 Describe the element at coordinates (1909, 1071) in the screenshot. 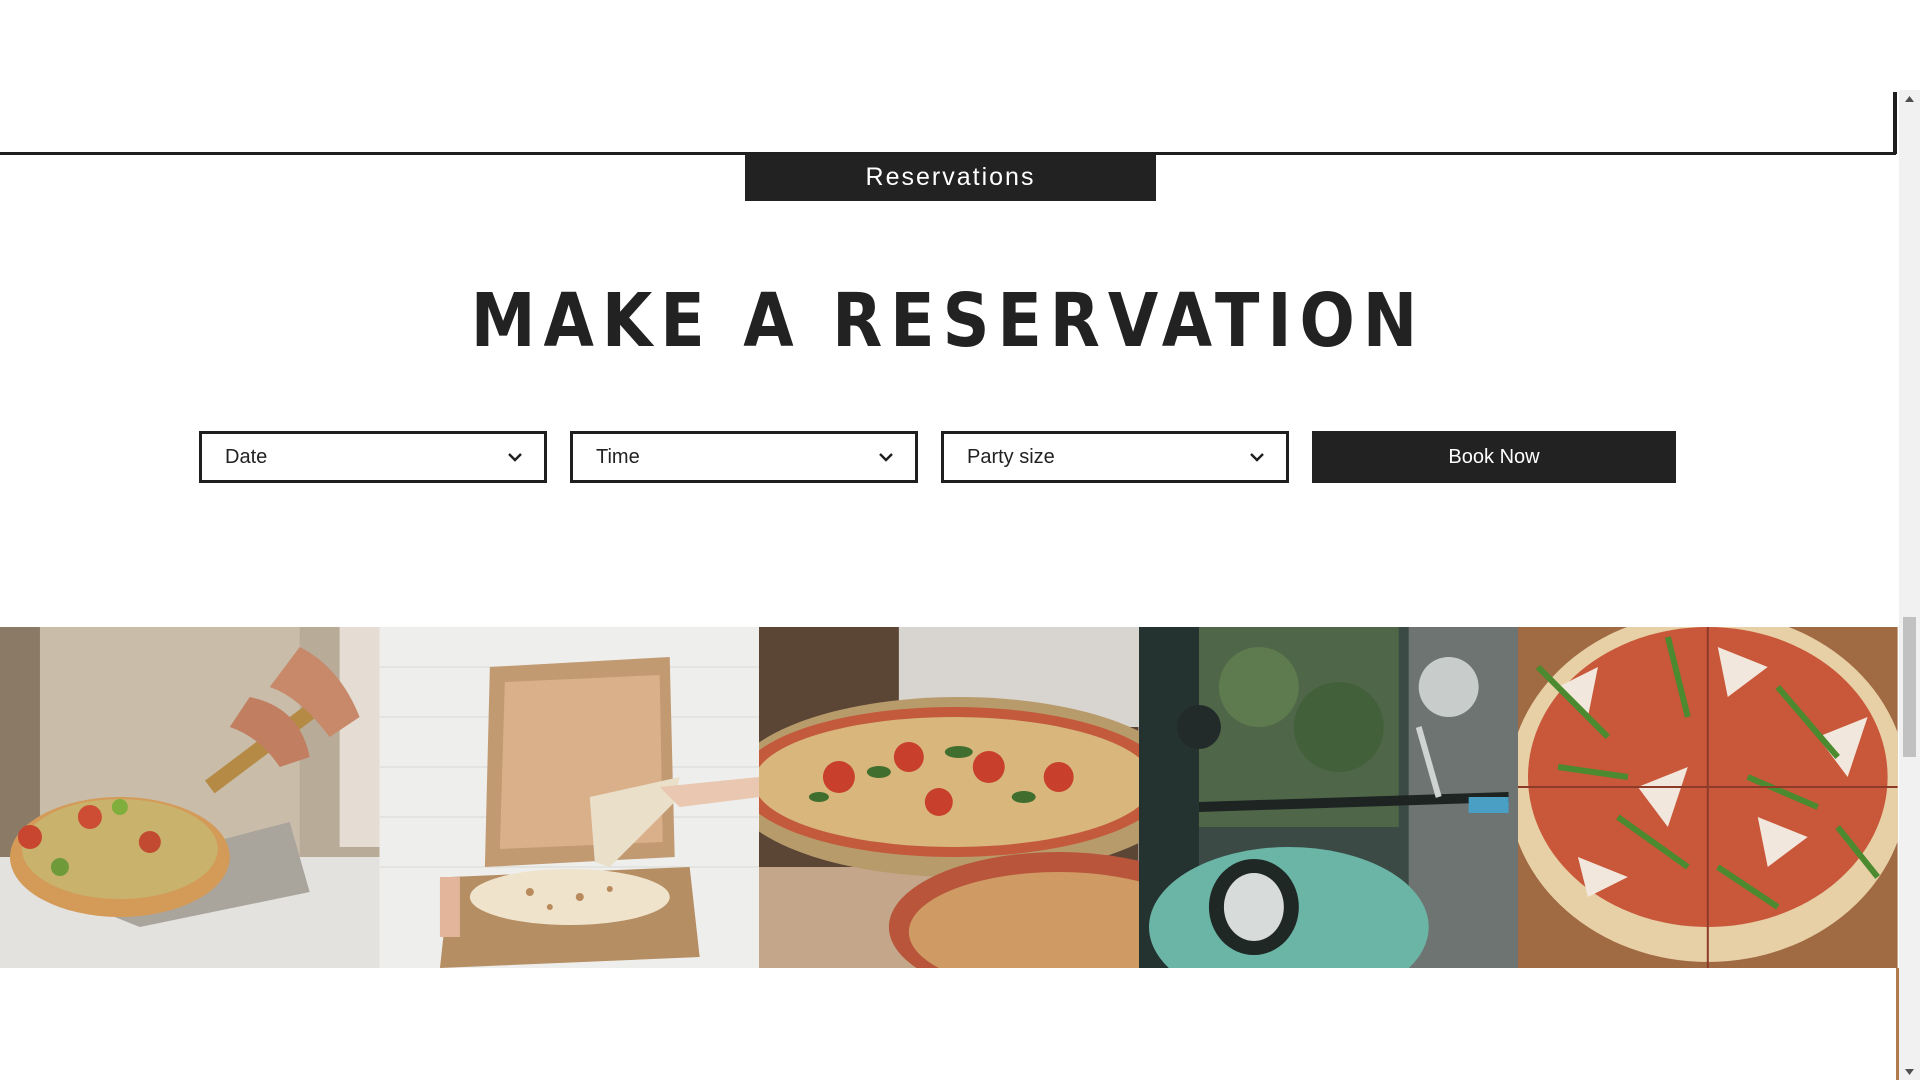

I see `scroll-down-arrow-icon` at that location.